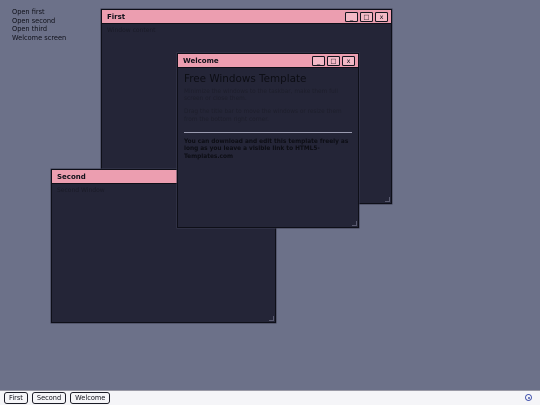 Image resolution: width=540 pixels, height=405 pixels. I want to click on open-second-link: Open second, so click(39, 21).